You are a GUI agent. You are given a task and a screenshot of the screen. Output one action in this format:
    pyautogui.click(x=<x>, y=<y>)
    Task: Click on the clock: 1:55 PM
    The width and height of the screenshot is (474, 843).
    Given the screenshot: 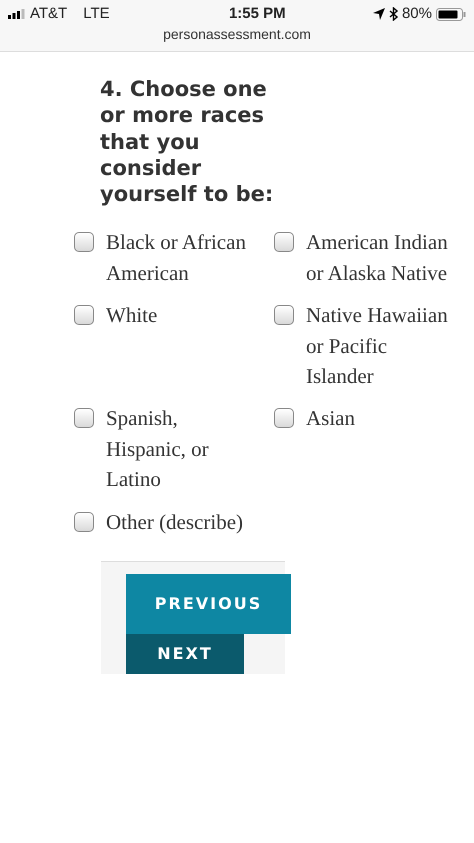 What is the action you would take?
    pyautogui.click(x=257, y=14)
    